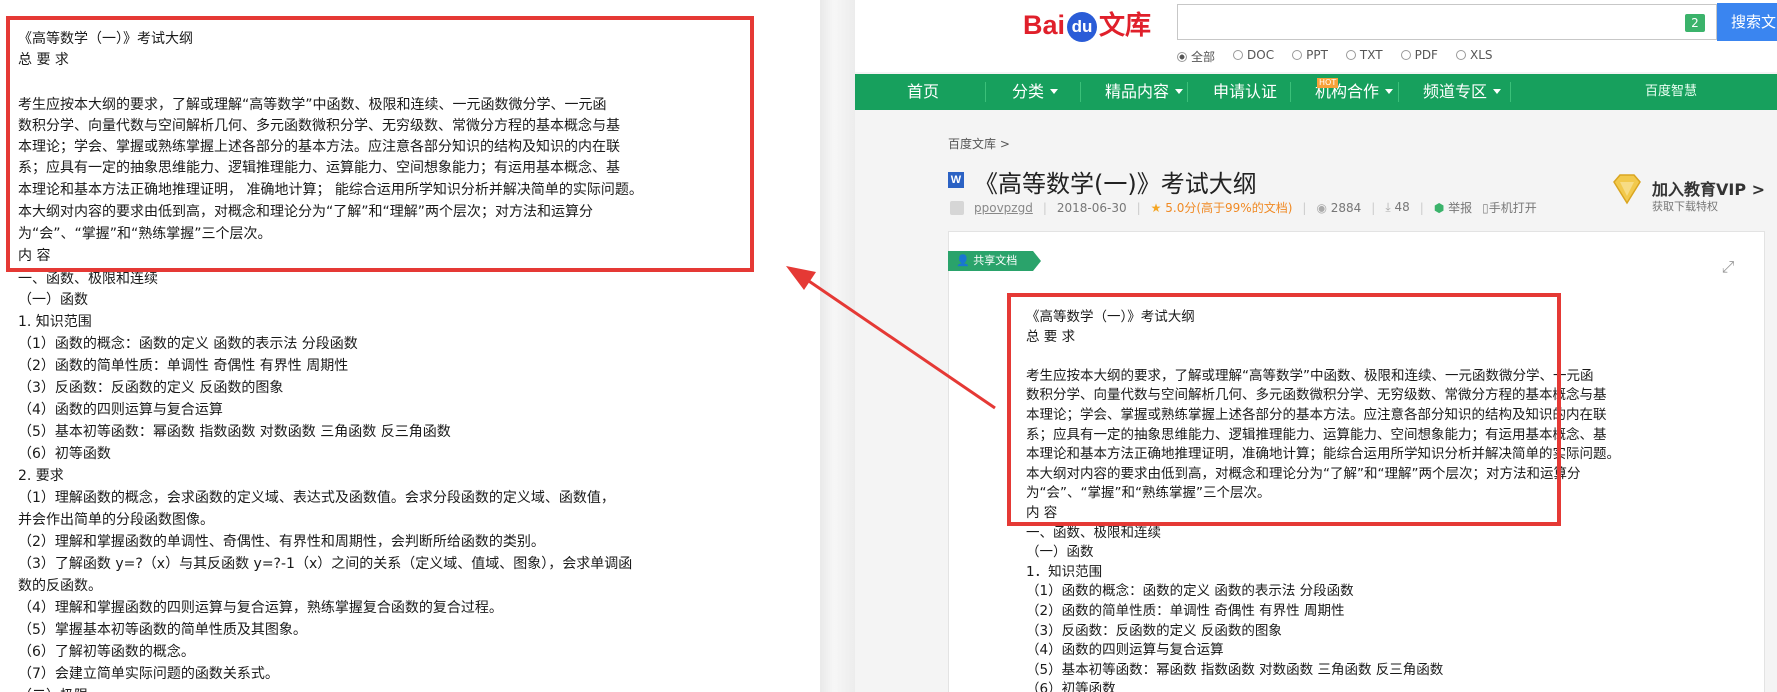 This screenshot has width=1777, height=692. I want to click on filter-option: PPT, so click(1310, 56).